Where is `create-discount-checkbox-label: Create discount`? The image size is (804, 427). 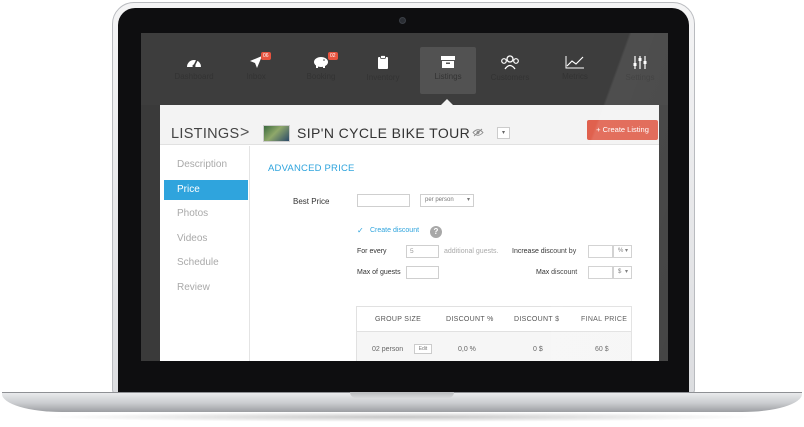
create-discount-checkbox-label: Create discount is located at coordinates (394, 230).